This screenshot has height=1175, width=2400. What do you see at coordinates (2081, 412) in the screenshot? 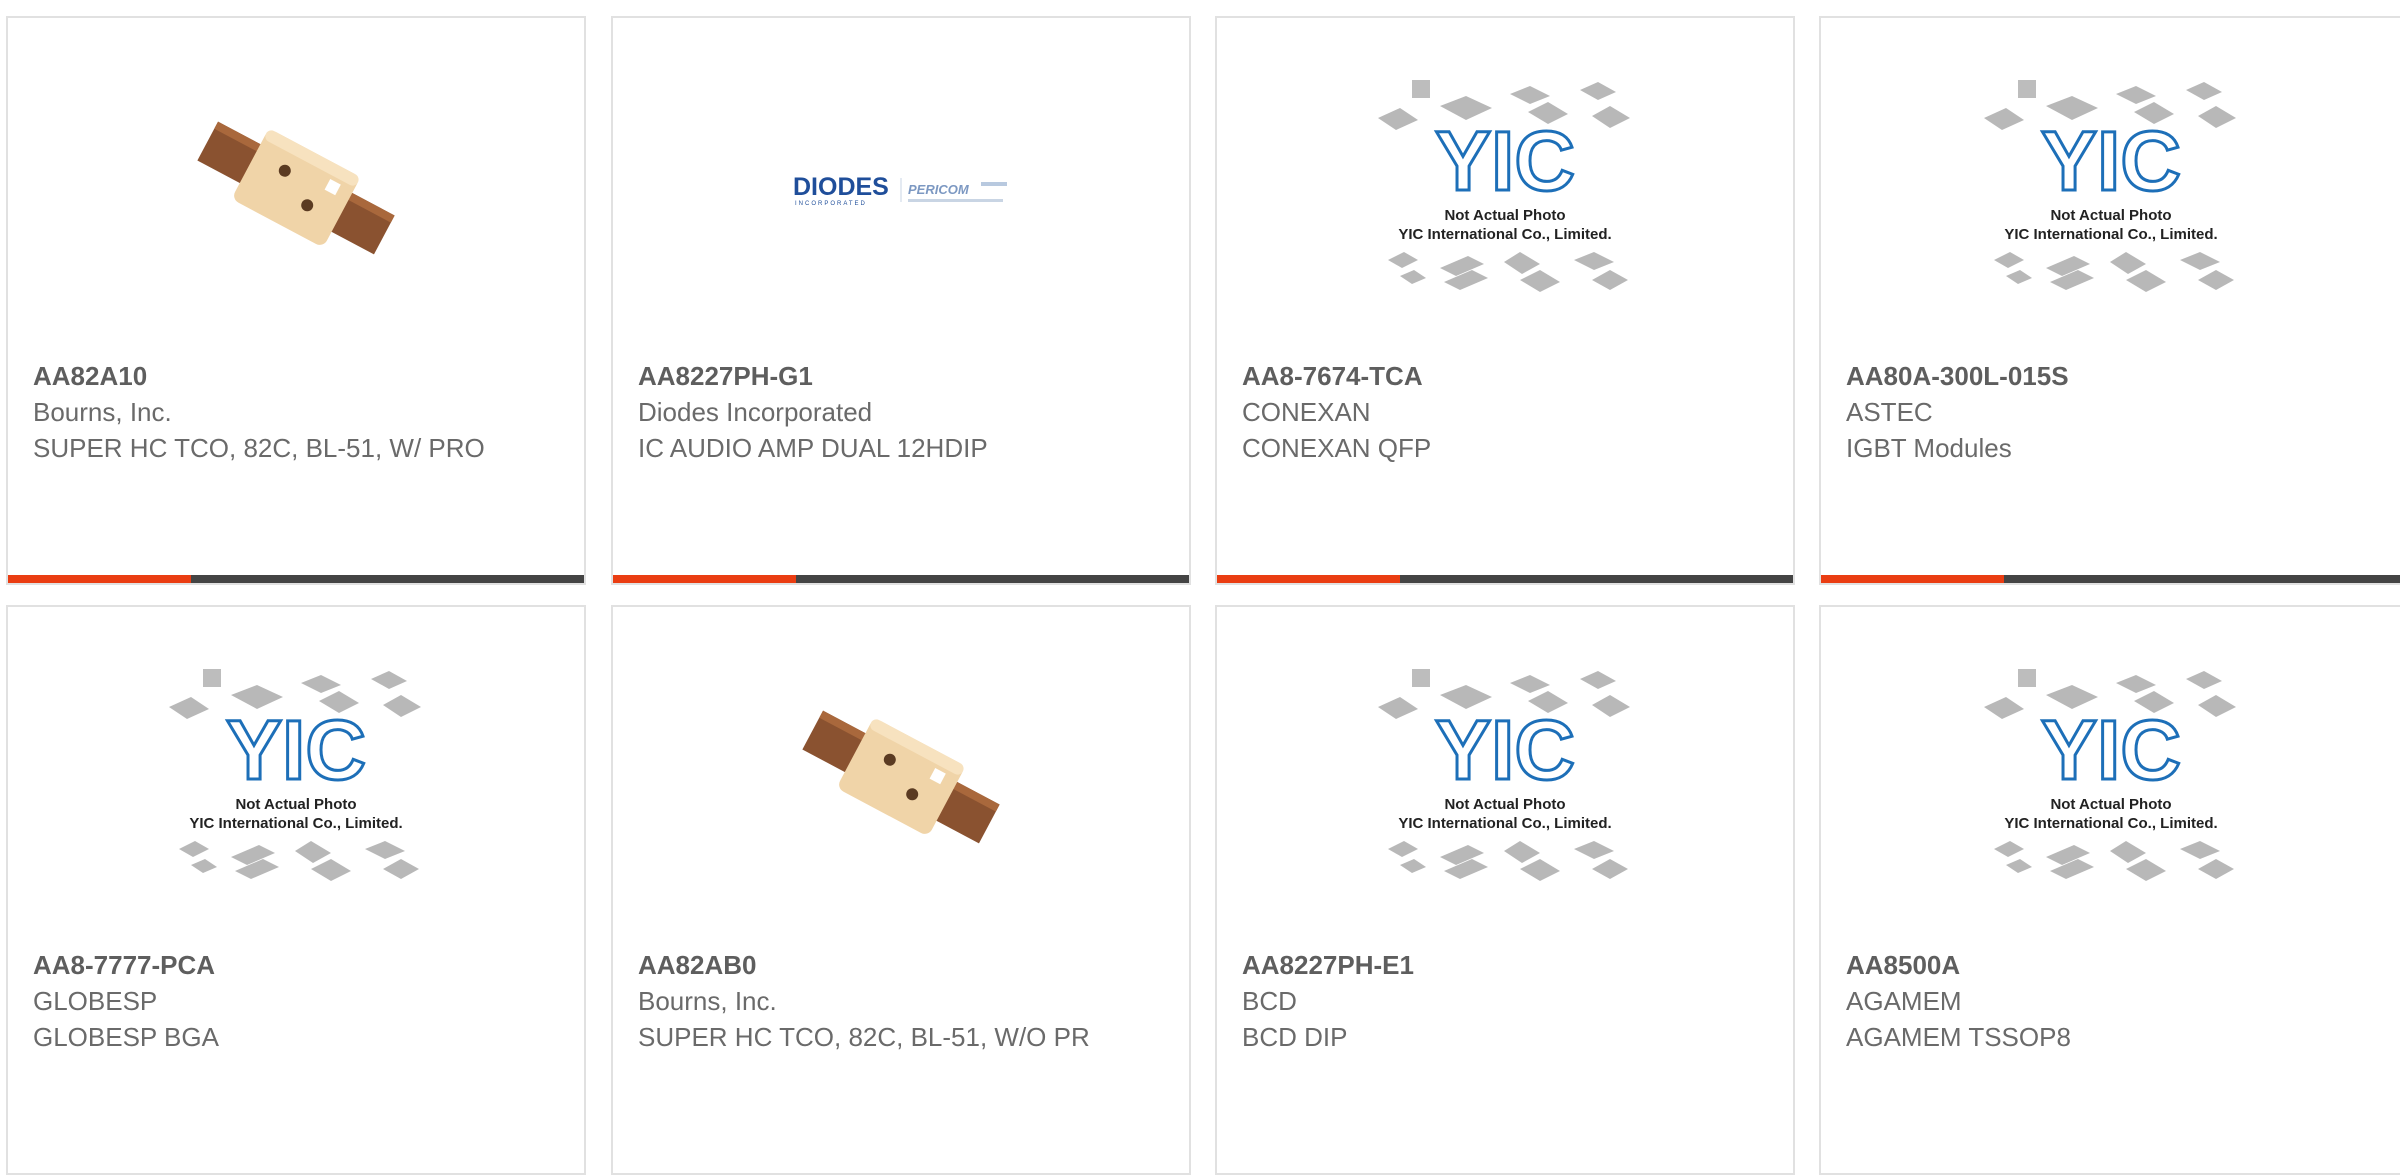
I see `product-info: AA80A-300L-015S ASTEC IGBT Modules` at bounding box center [2081, 412].